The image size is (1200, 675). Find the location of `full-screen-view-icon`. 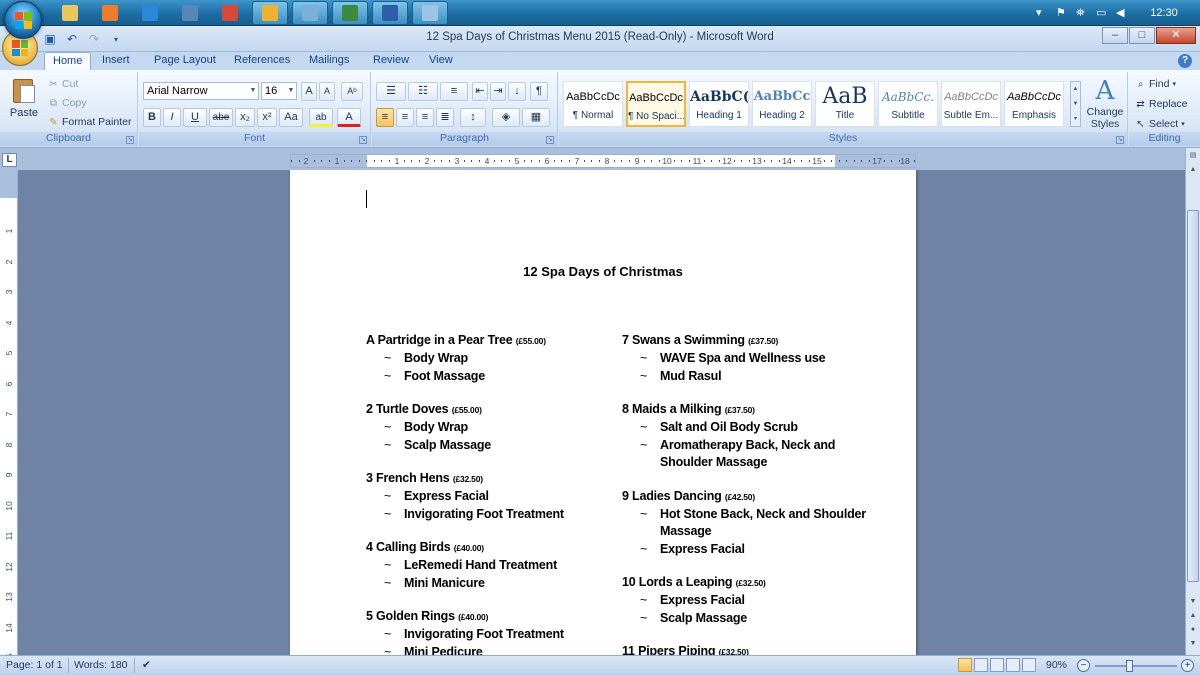

full-screen-view-icon is located at coordinates (981, 665).